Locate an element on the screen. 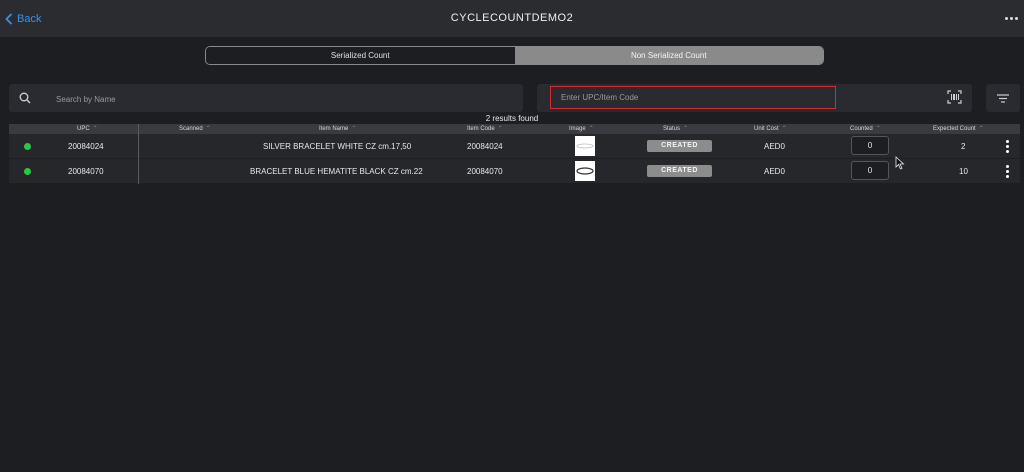 The image size is (1024, 472). column-label: UPC is located at coordinates (83, 129).